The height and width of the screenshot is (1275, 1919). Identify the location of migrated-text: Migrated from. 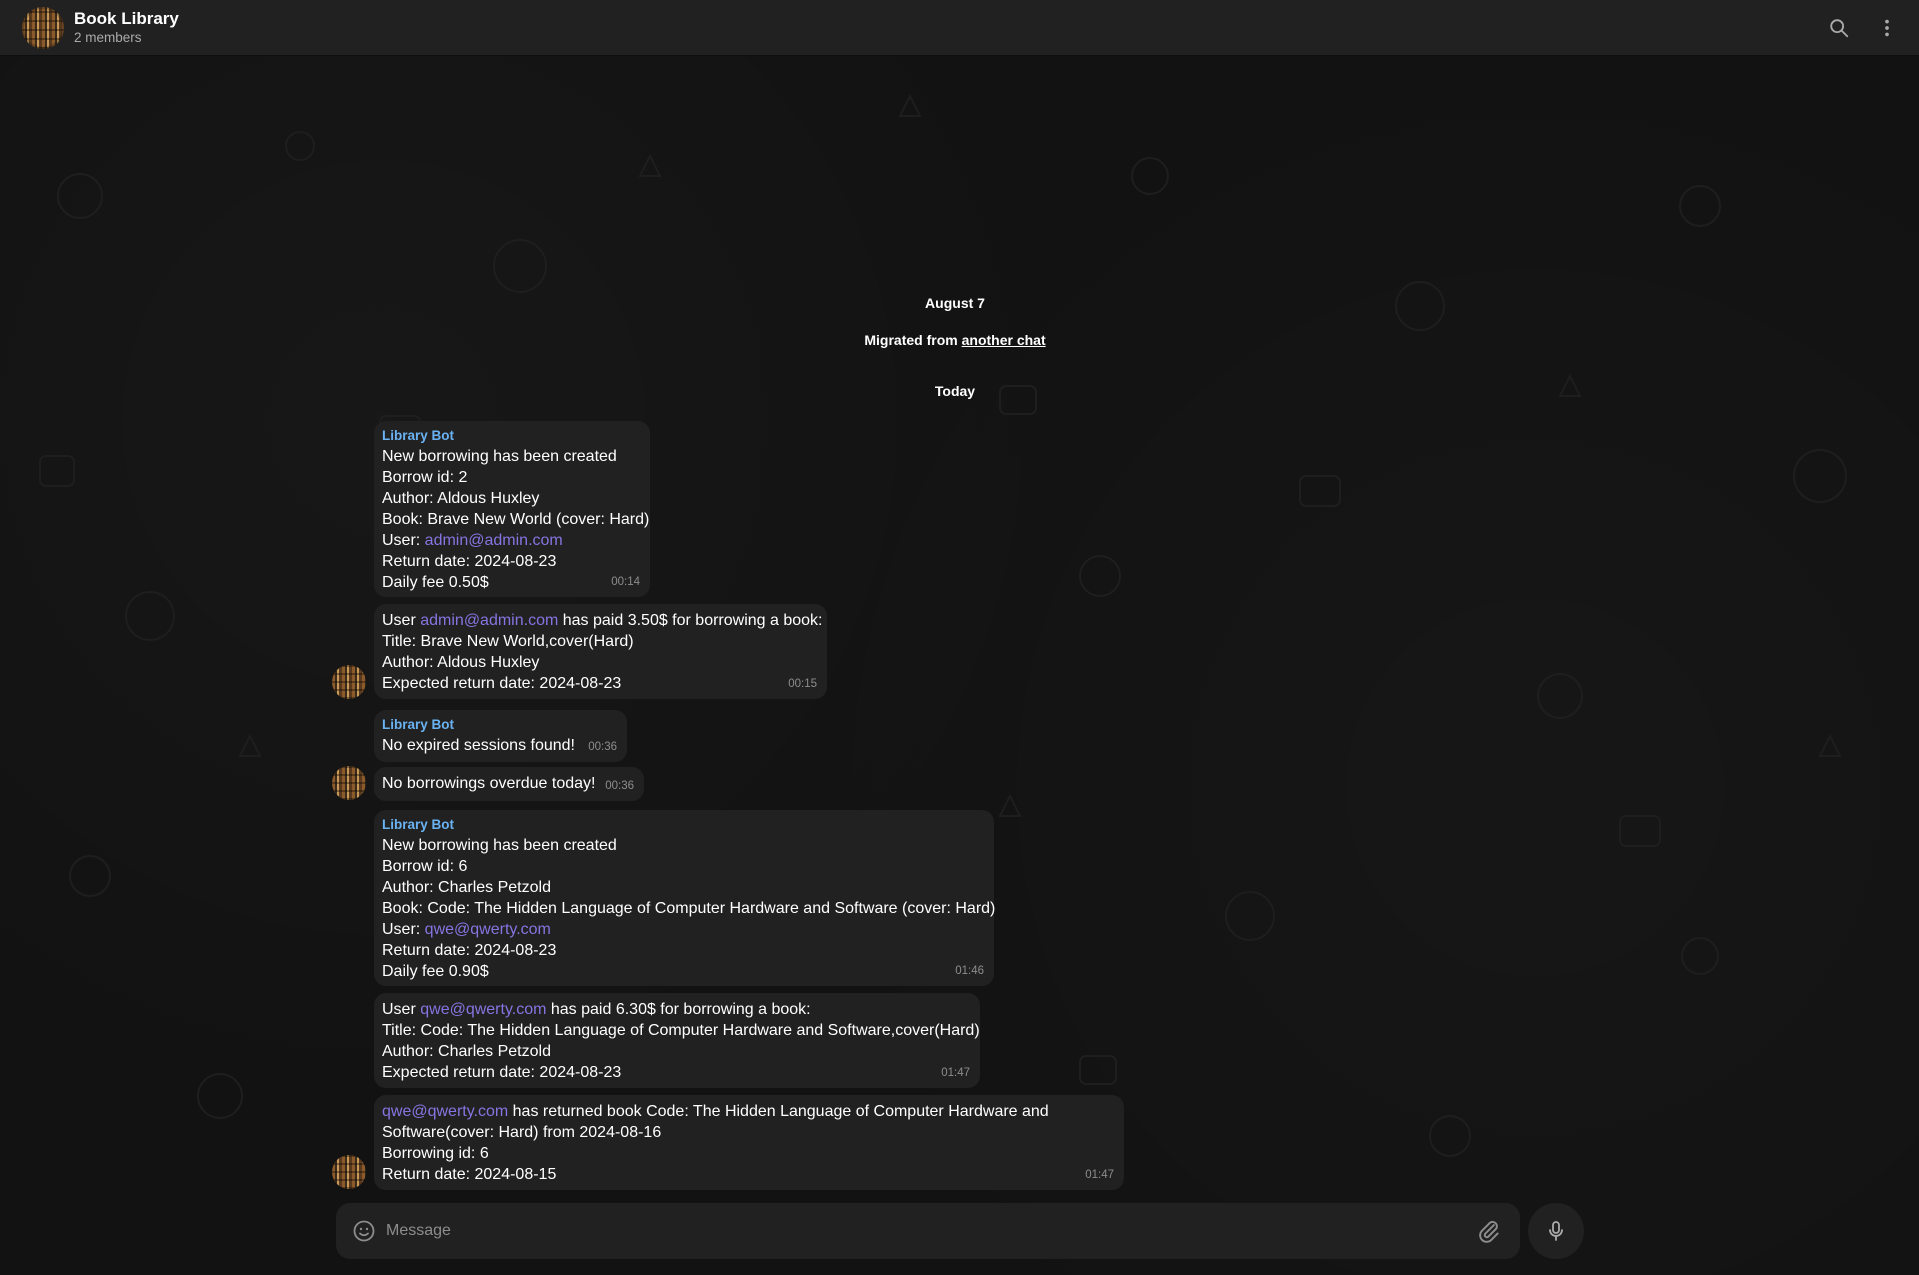
(913, 340).